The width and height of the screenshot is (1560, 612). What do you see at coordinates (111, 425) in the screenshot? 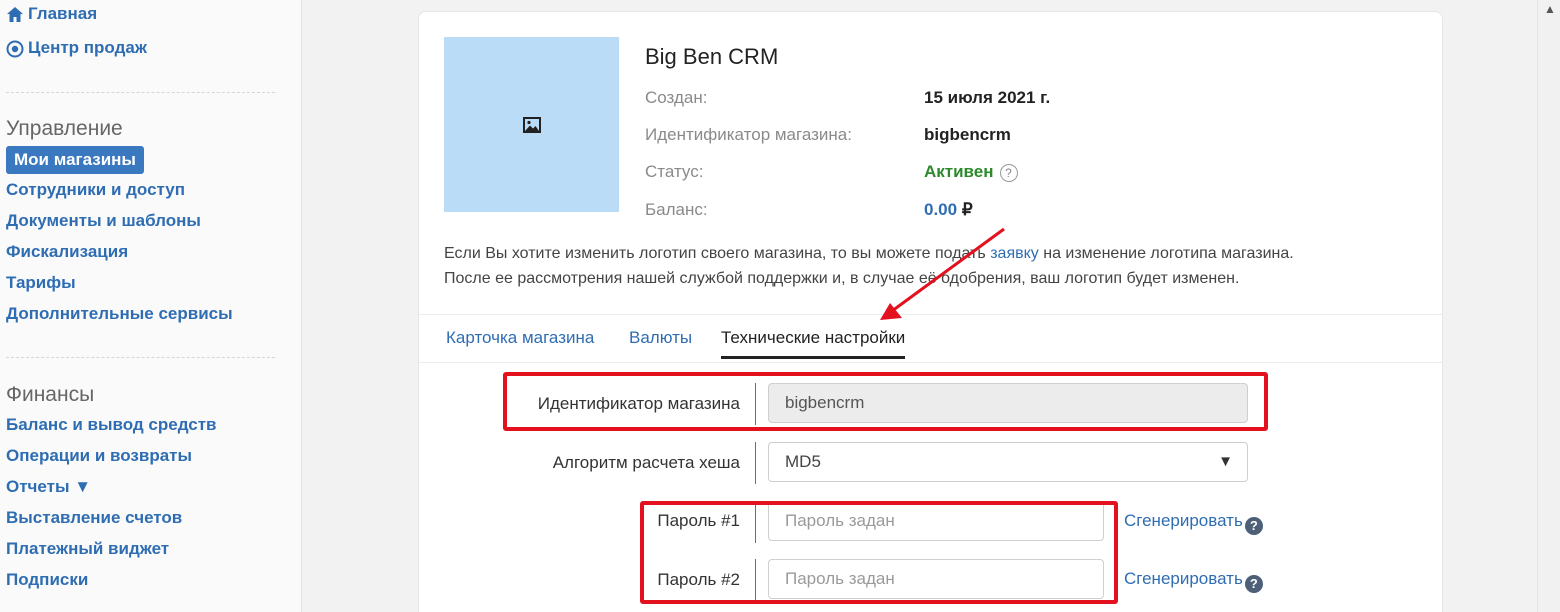
I see `sidebar-item-balance: Баланс и вывод средств` at bounding box center [111, 425].